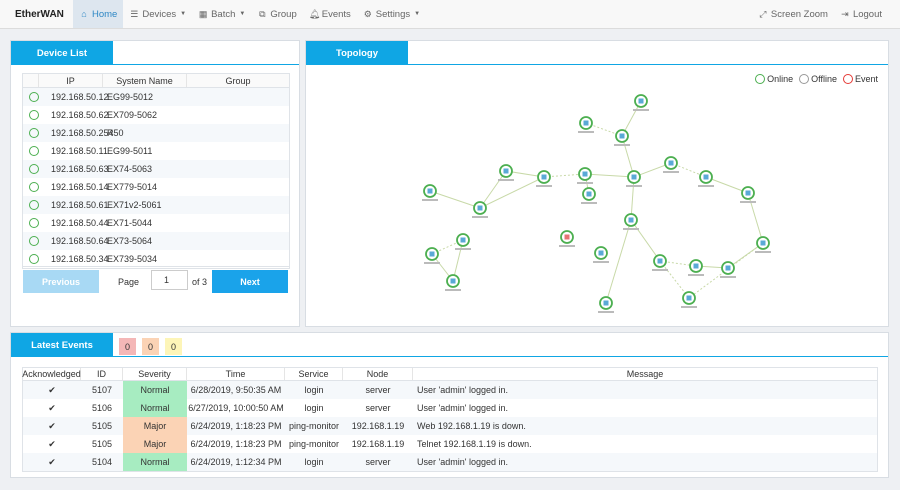  Describe the element at coordinates (645, 374) in the screenshot. I see `message-column-header: Message` at that location.